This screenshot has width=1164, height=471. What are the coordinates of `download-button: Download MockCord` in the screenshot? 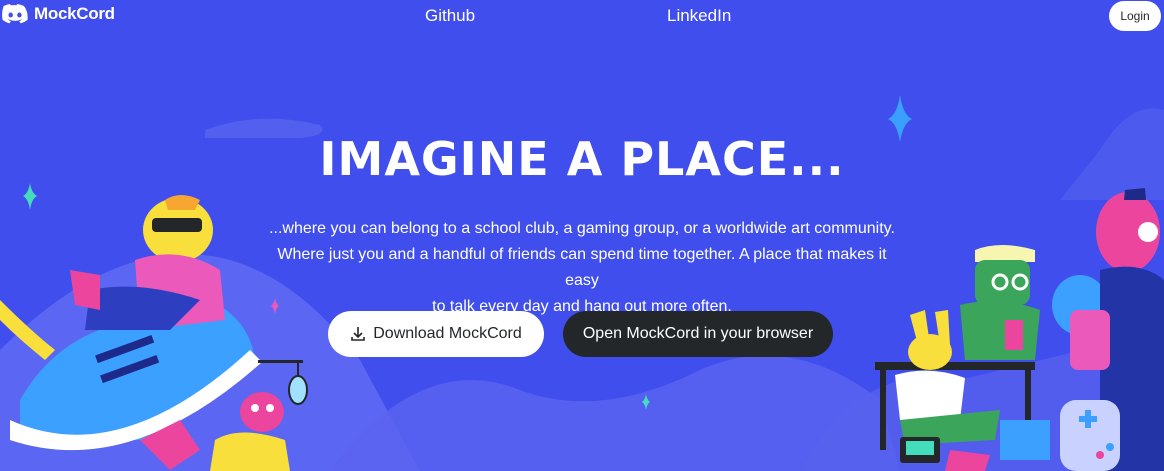 It's located at (436, 334).